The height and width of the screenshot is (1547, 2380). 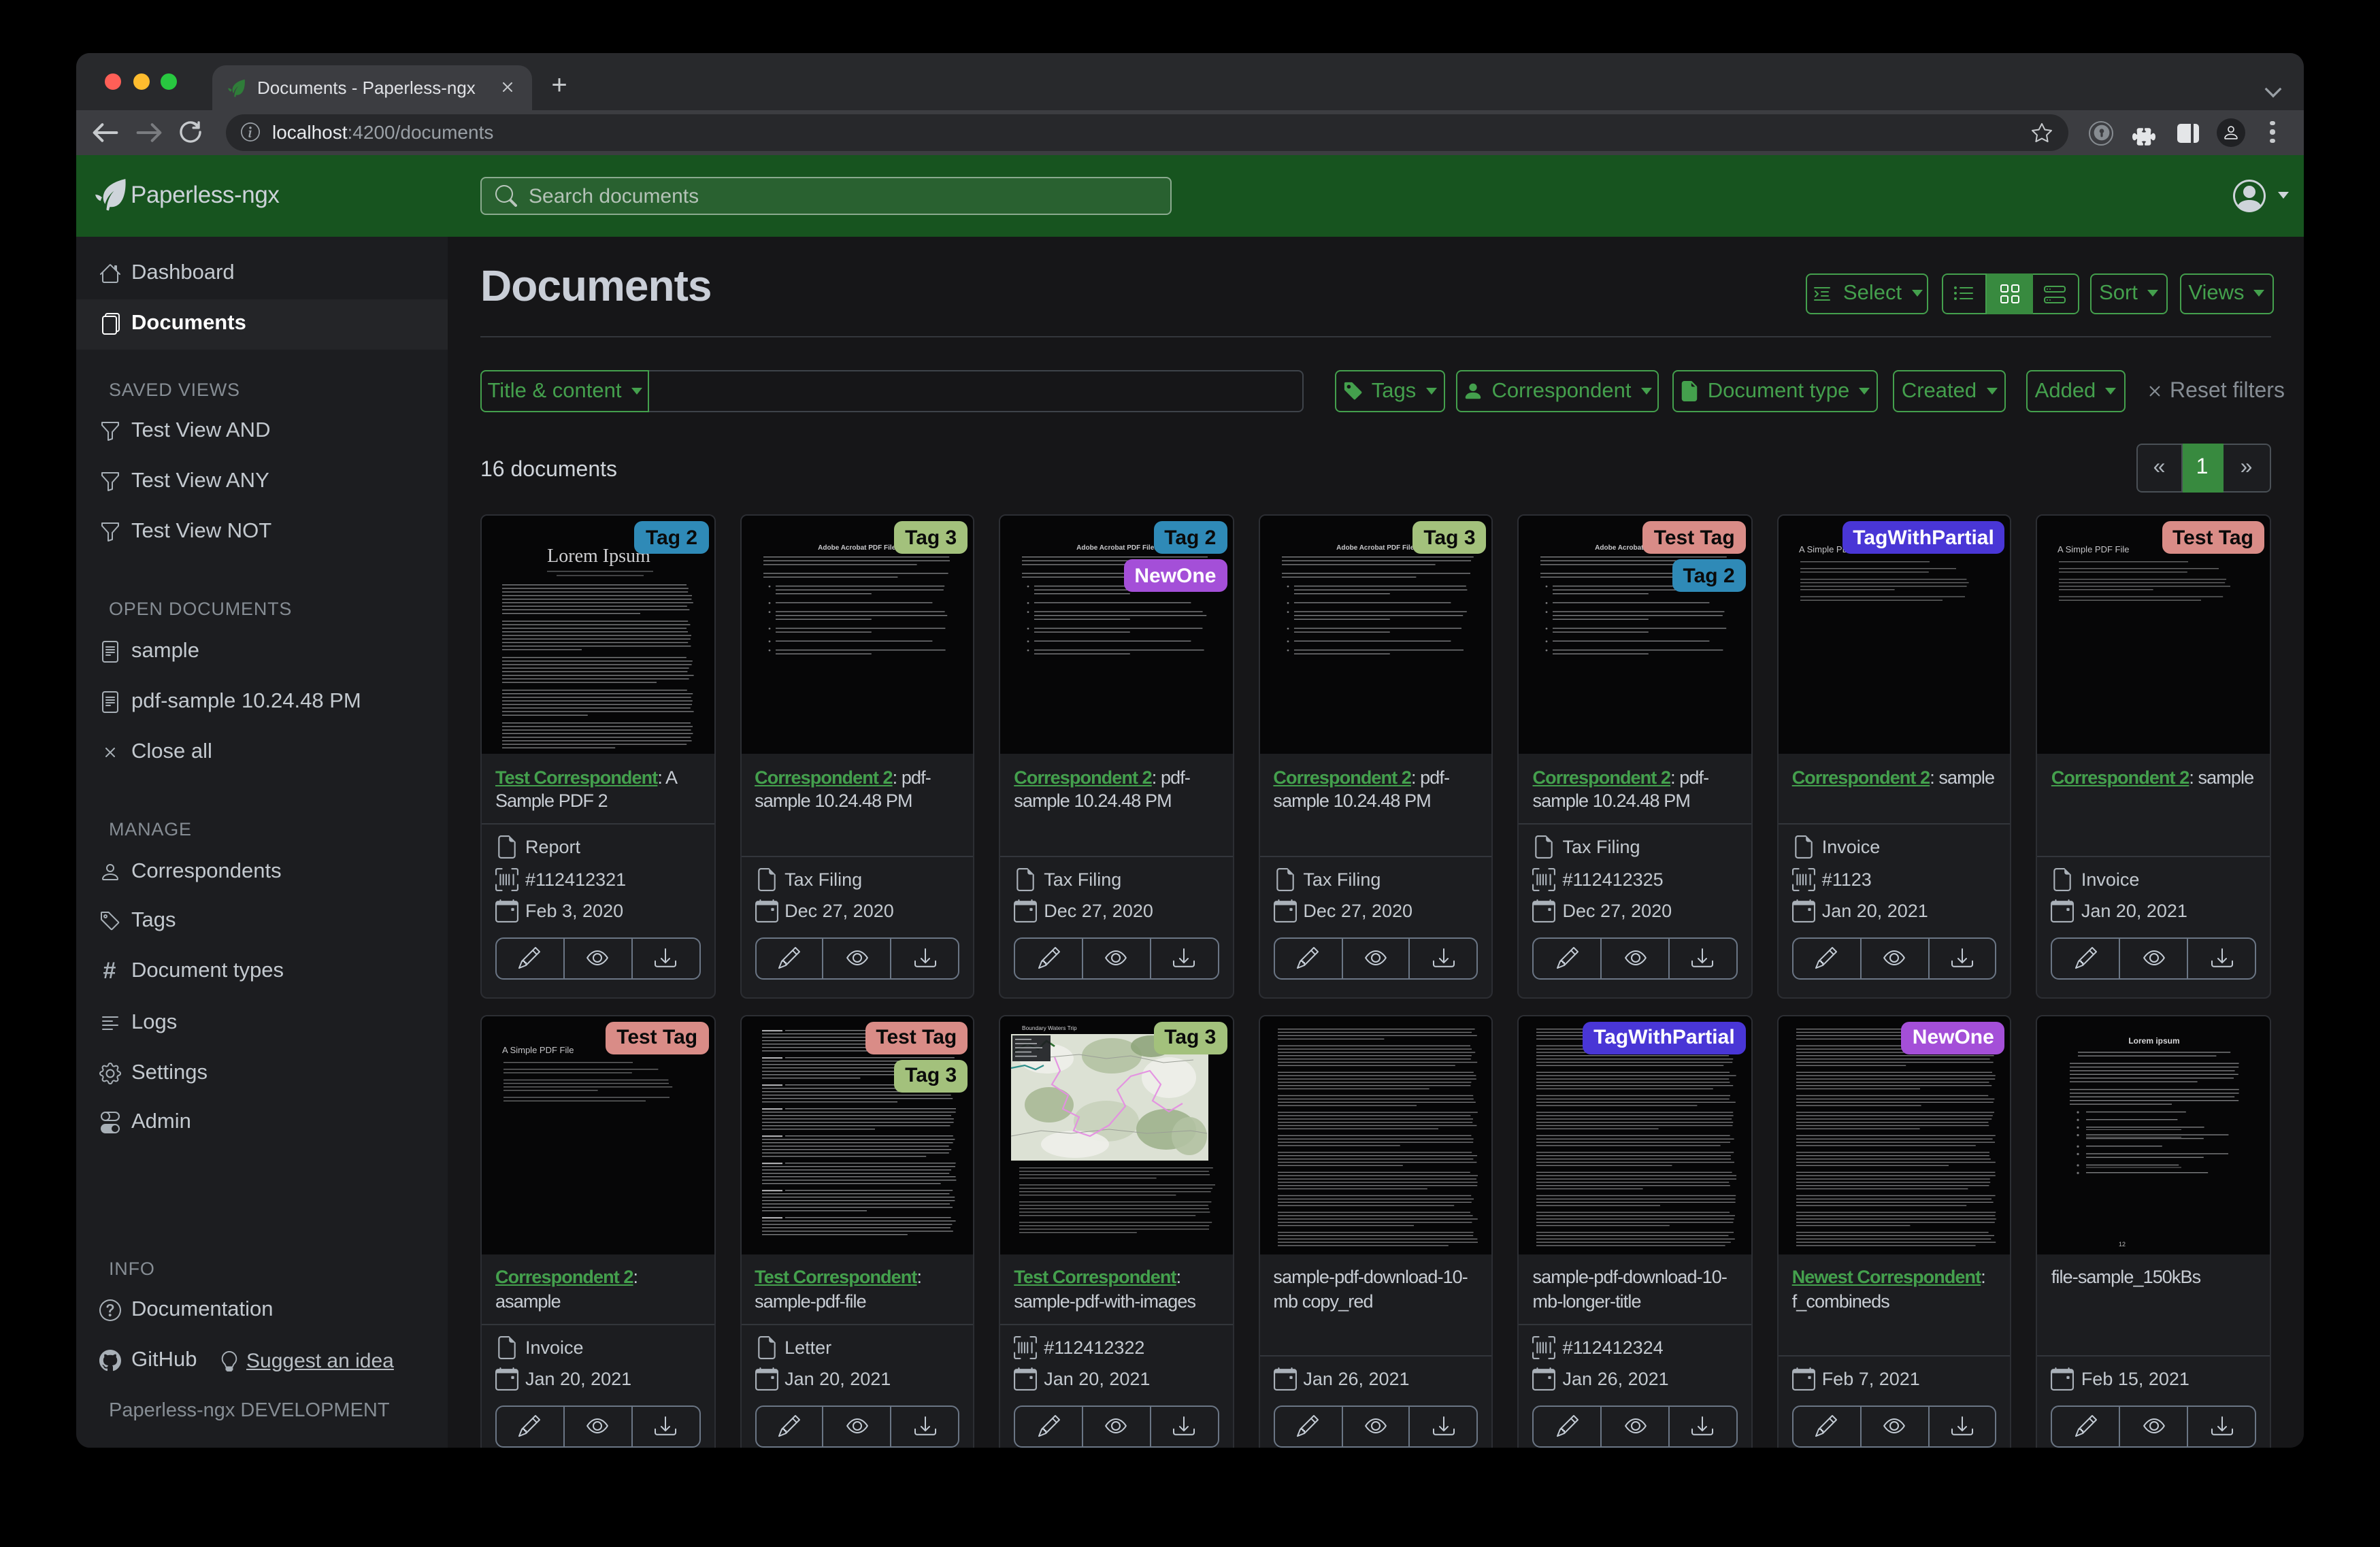 What do you see at coordinates (2154, 1040) in the screenshot?
I see `svg-text: Lorem ipsum` at bounding box center [2154, 1040].